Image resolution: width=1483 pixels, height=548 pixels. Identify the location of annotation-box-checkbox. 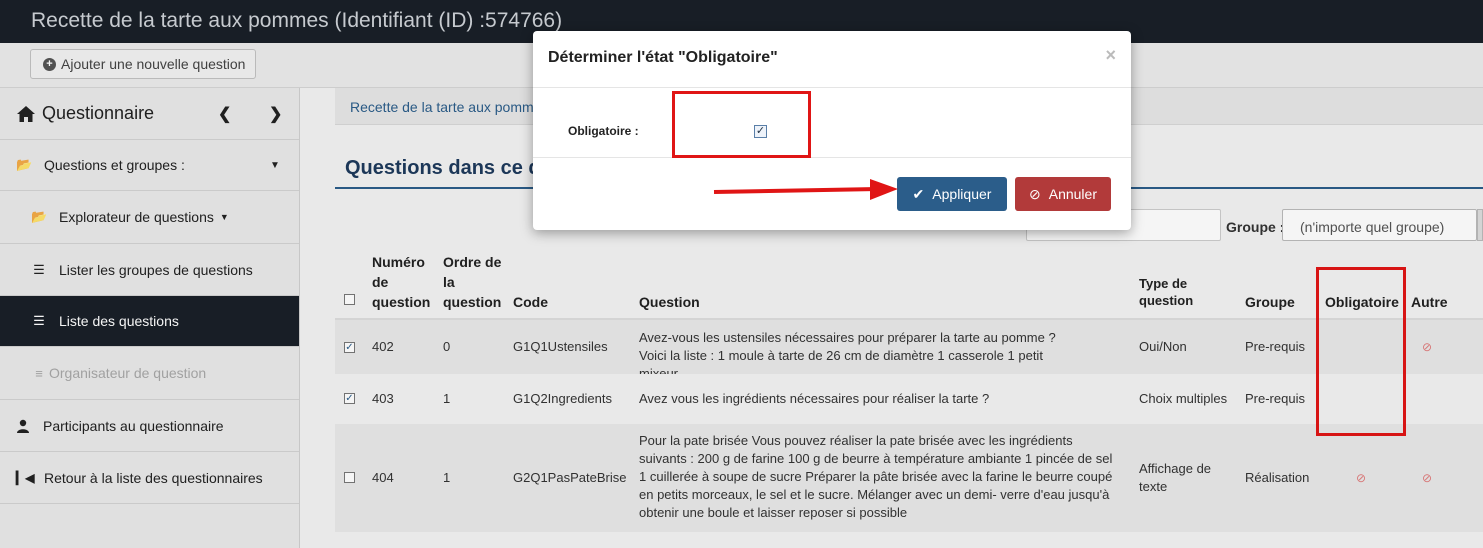
(741, 124).